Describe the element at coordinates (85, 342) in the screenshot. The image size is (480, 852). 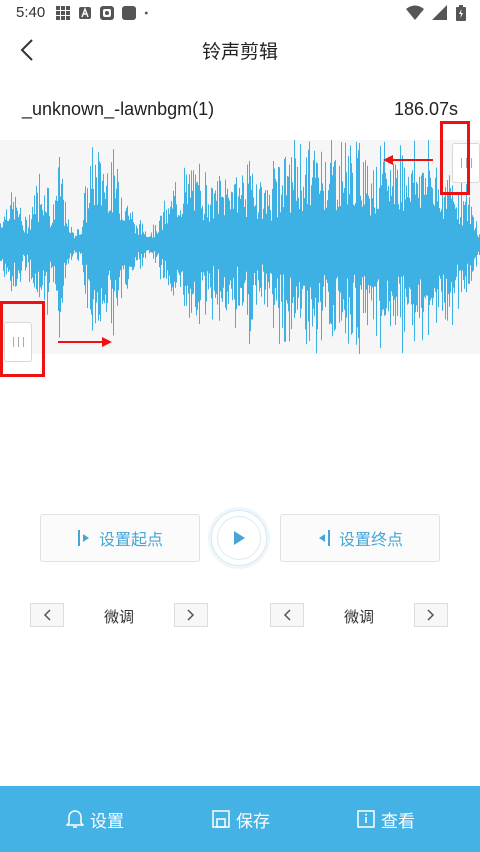
I see `arrow-right-annotation` at that location.